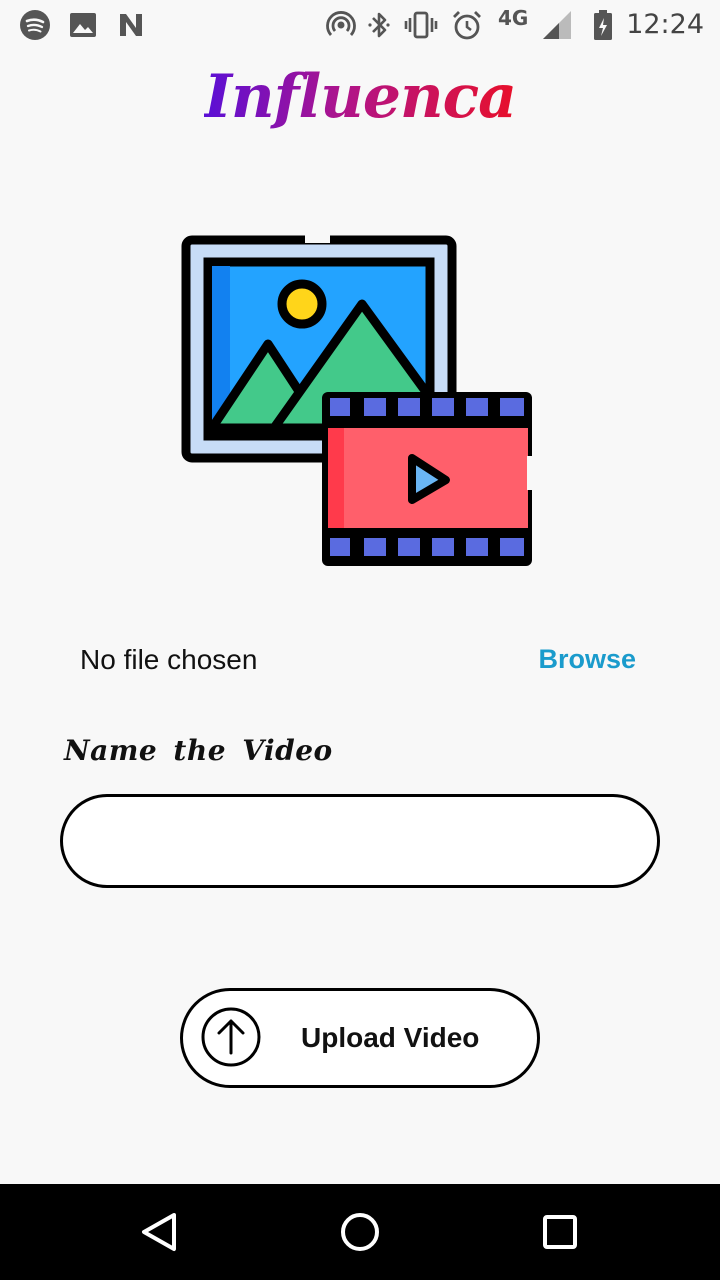 The height and width of the screenshot is (1280, 720). Describe the element at coordinates (341, 25) in the screenshot. I see `hotspot-icon` at that location.